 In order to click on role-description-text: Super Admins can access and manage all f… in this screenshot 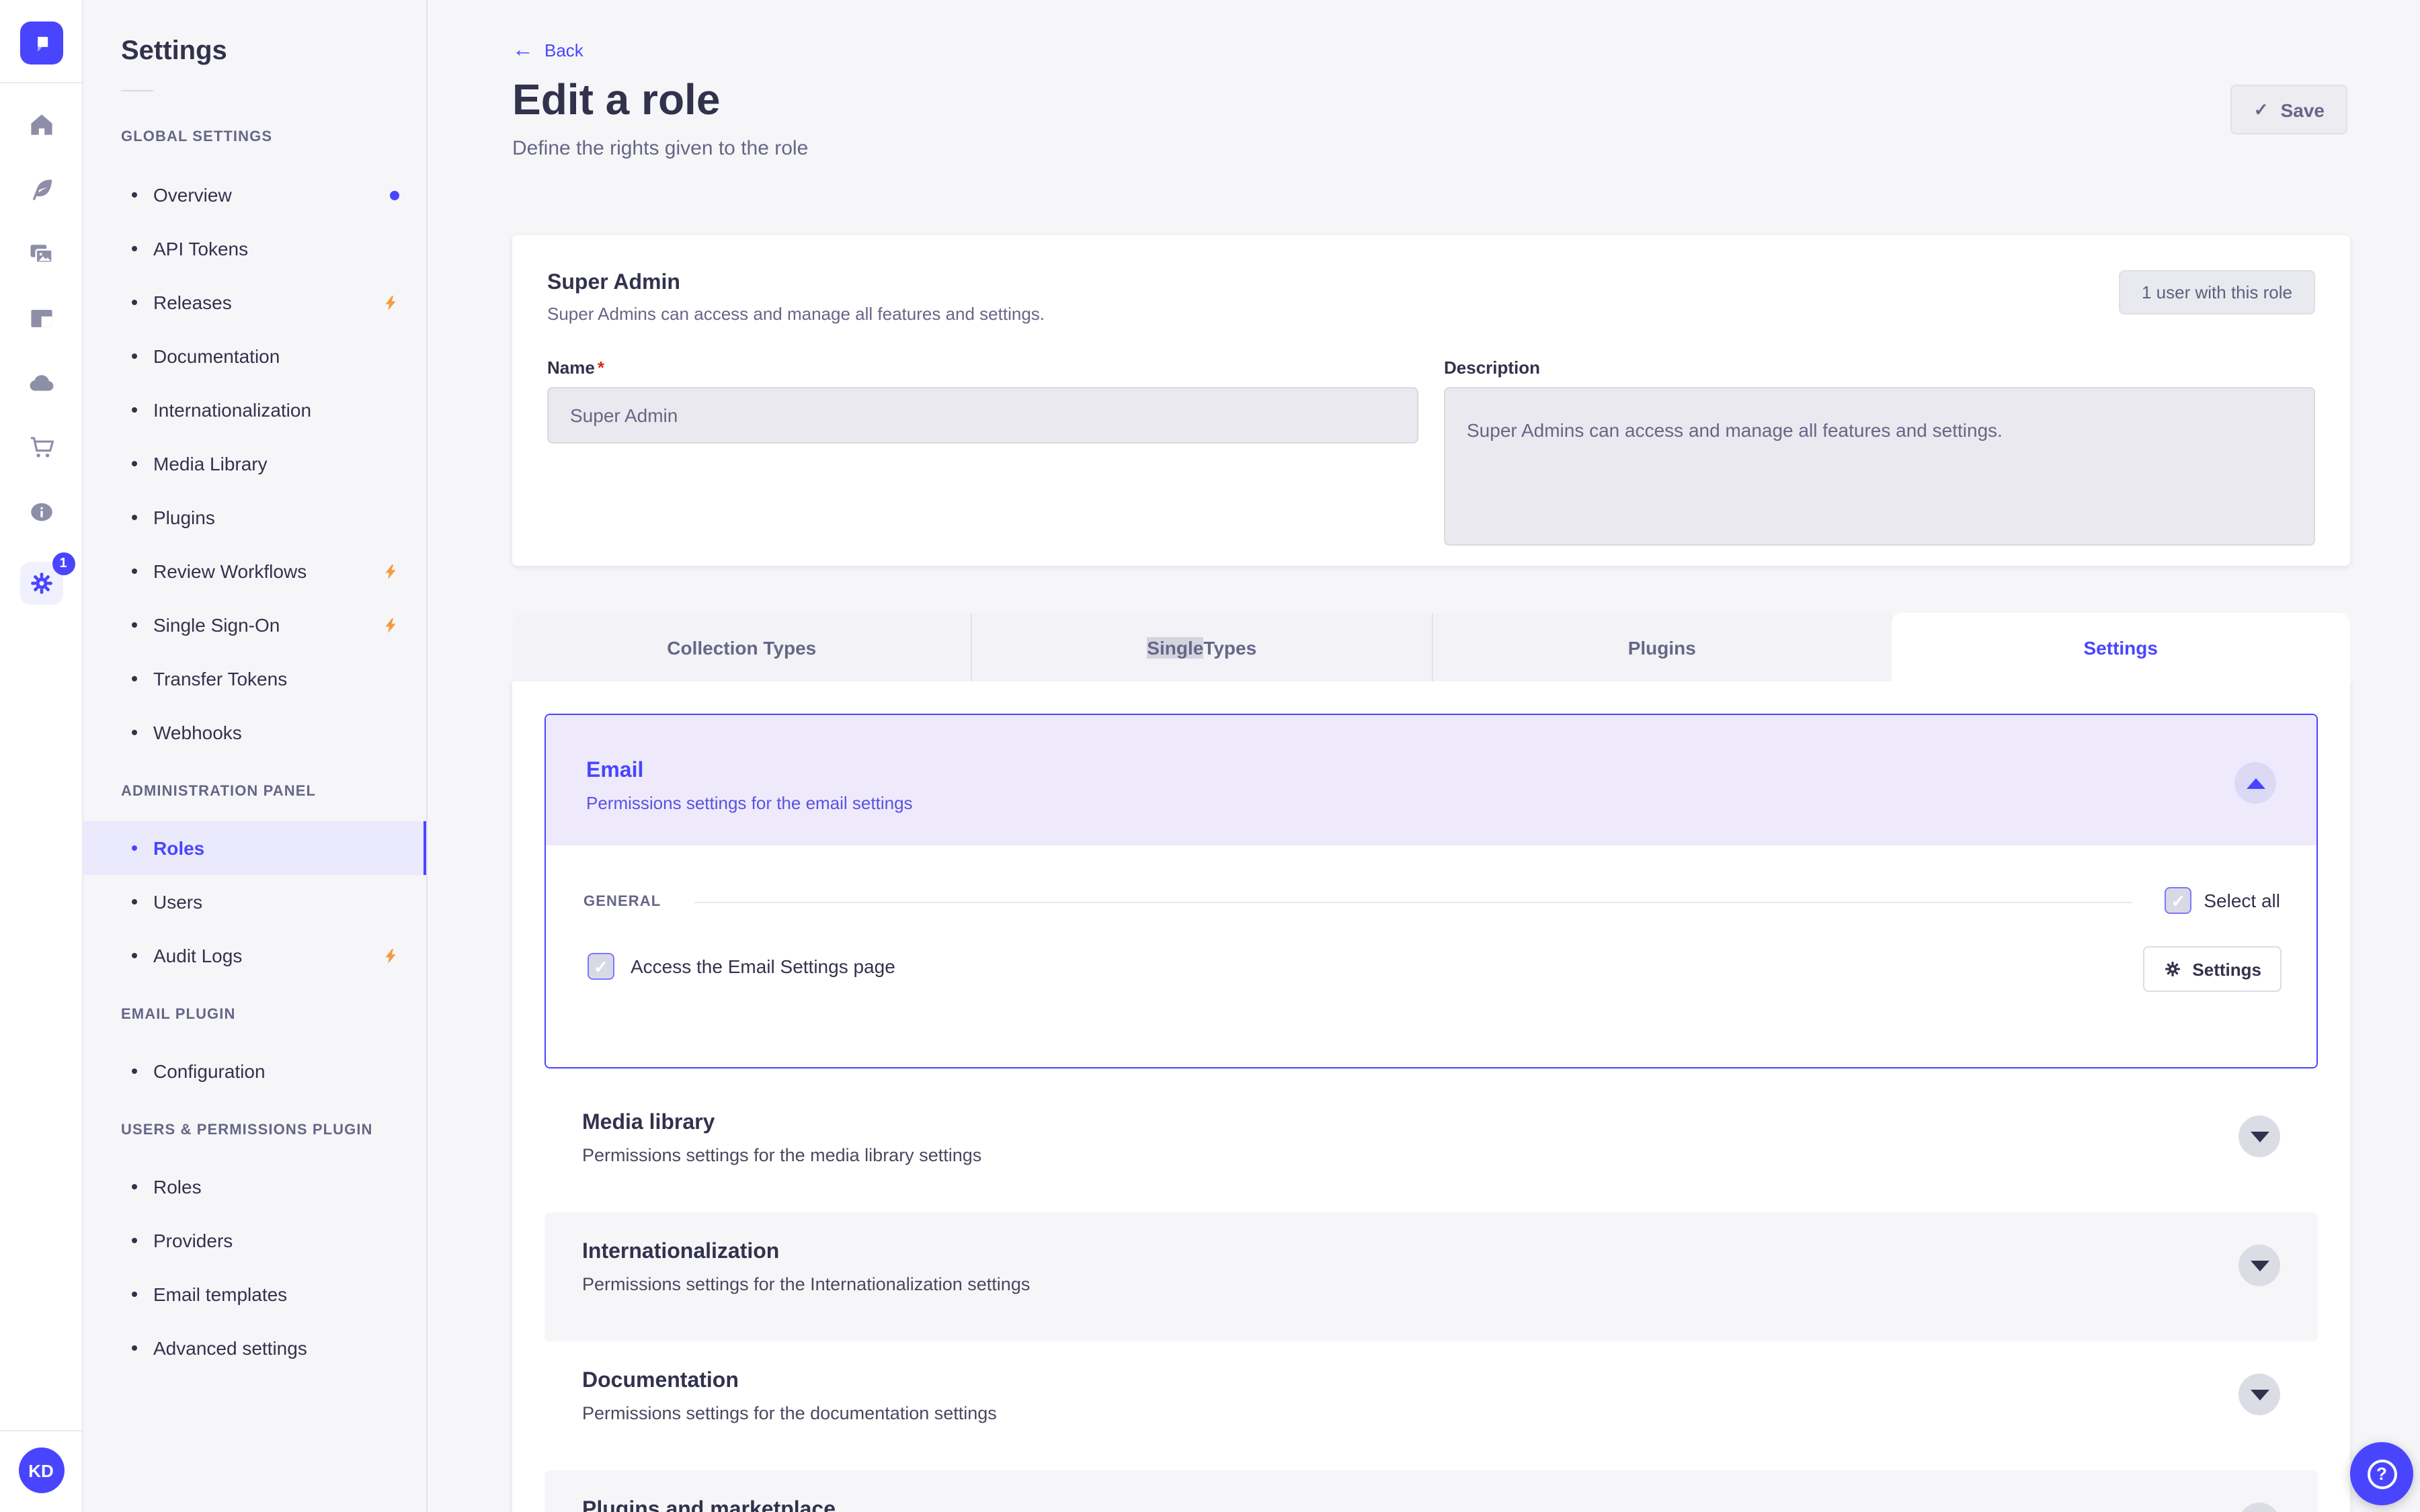, I will do `click(796, 314)`.